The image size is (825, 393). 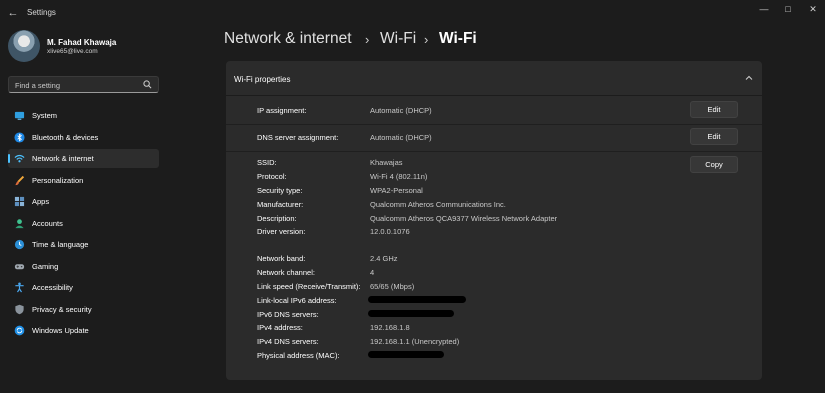 I want to click on detail-label: SSID:, so click(x=267, y=162).